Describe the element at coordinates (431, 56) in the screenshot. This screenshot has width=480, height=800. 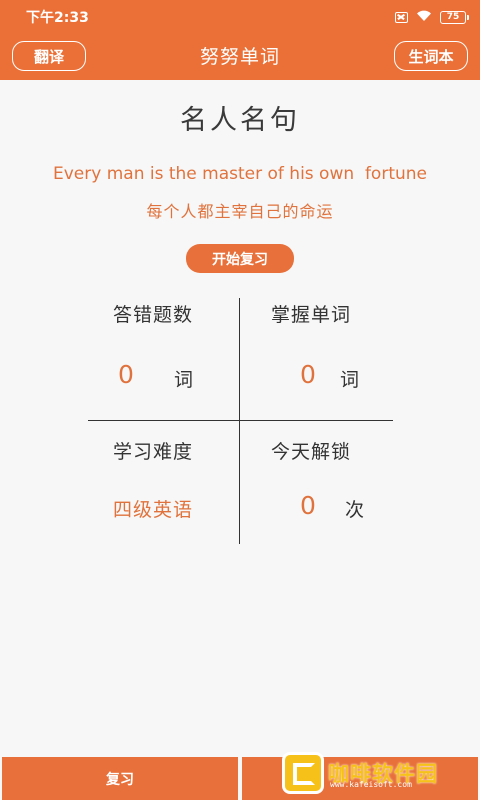
I see `vocabulary-book-button: 生词本` at that location.